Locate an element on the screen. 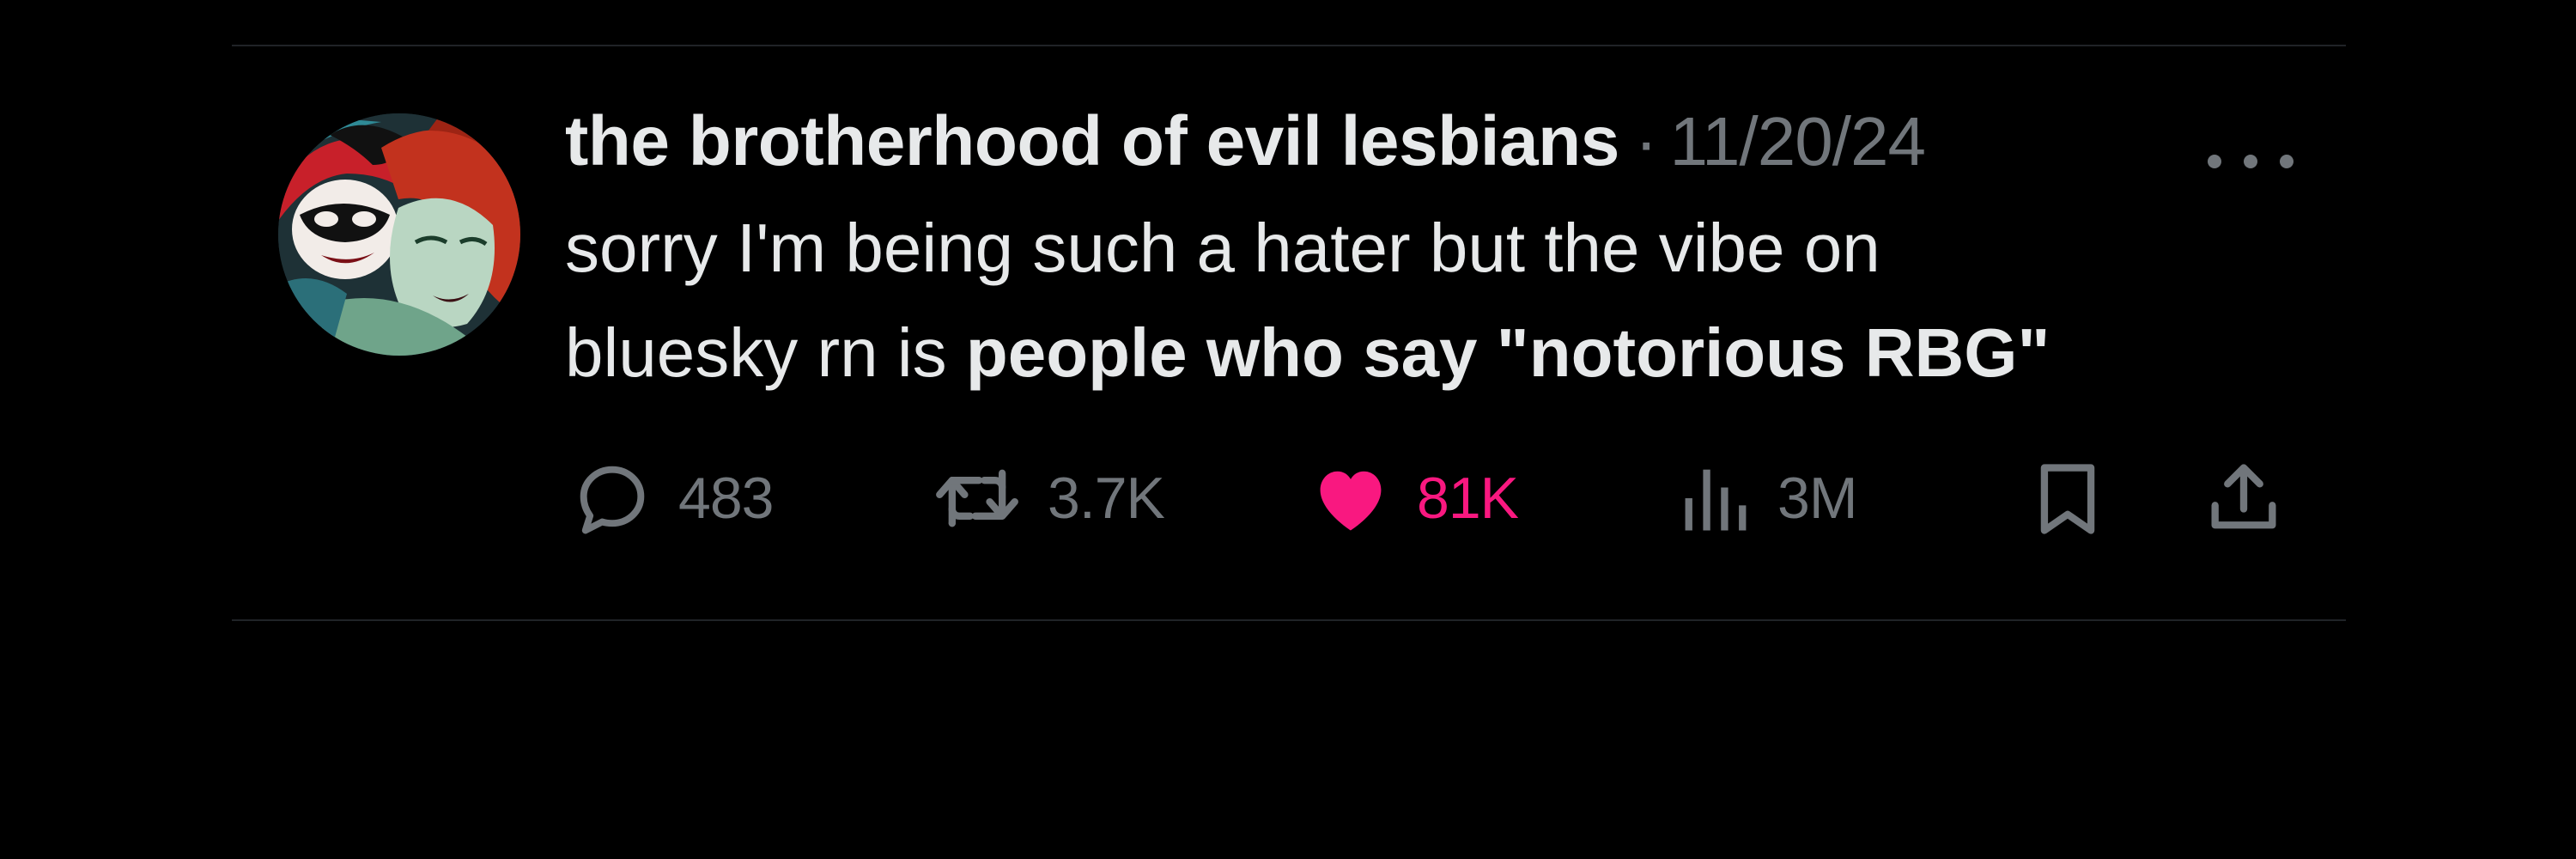 Image resolution: width=2576 pixels, height=859 pixels. repost-icon is located at coordinates (977, 498).